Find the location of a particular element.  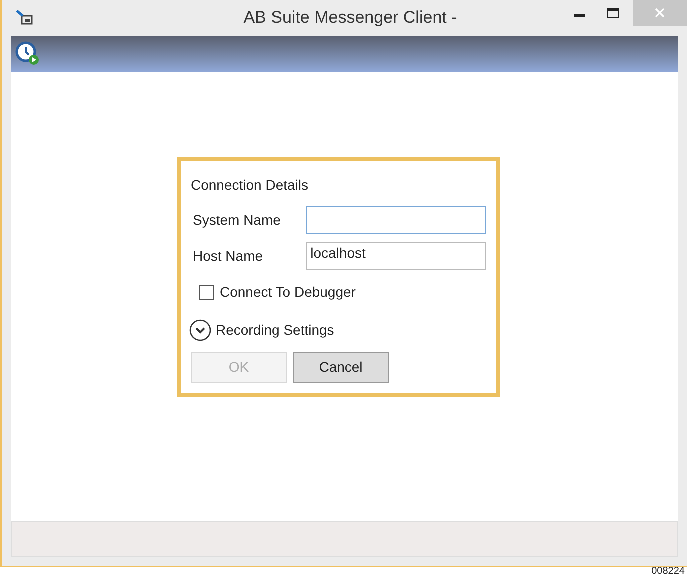

expander-label: Recording Settings is located at coordinates (275, 330).